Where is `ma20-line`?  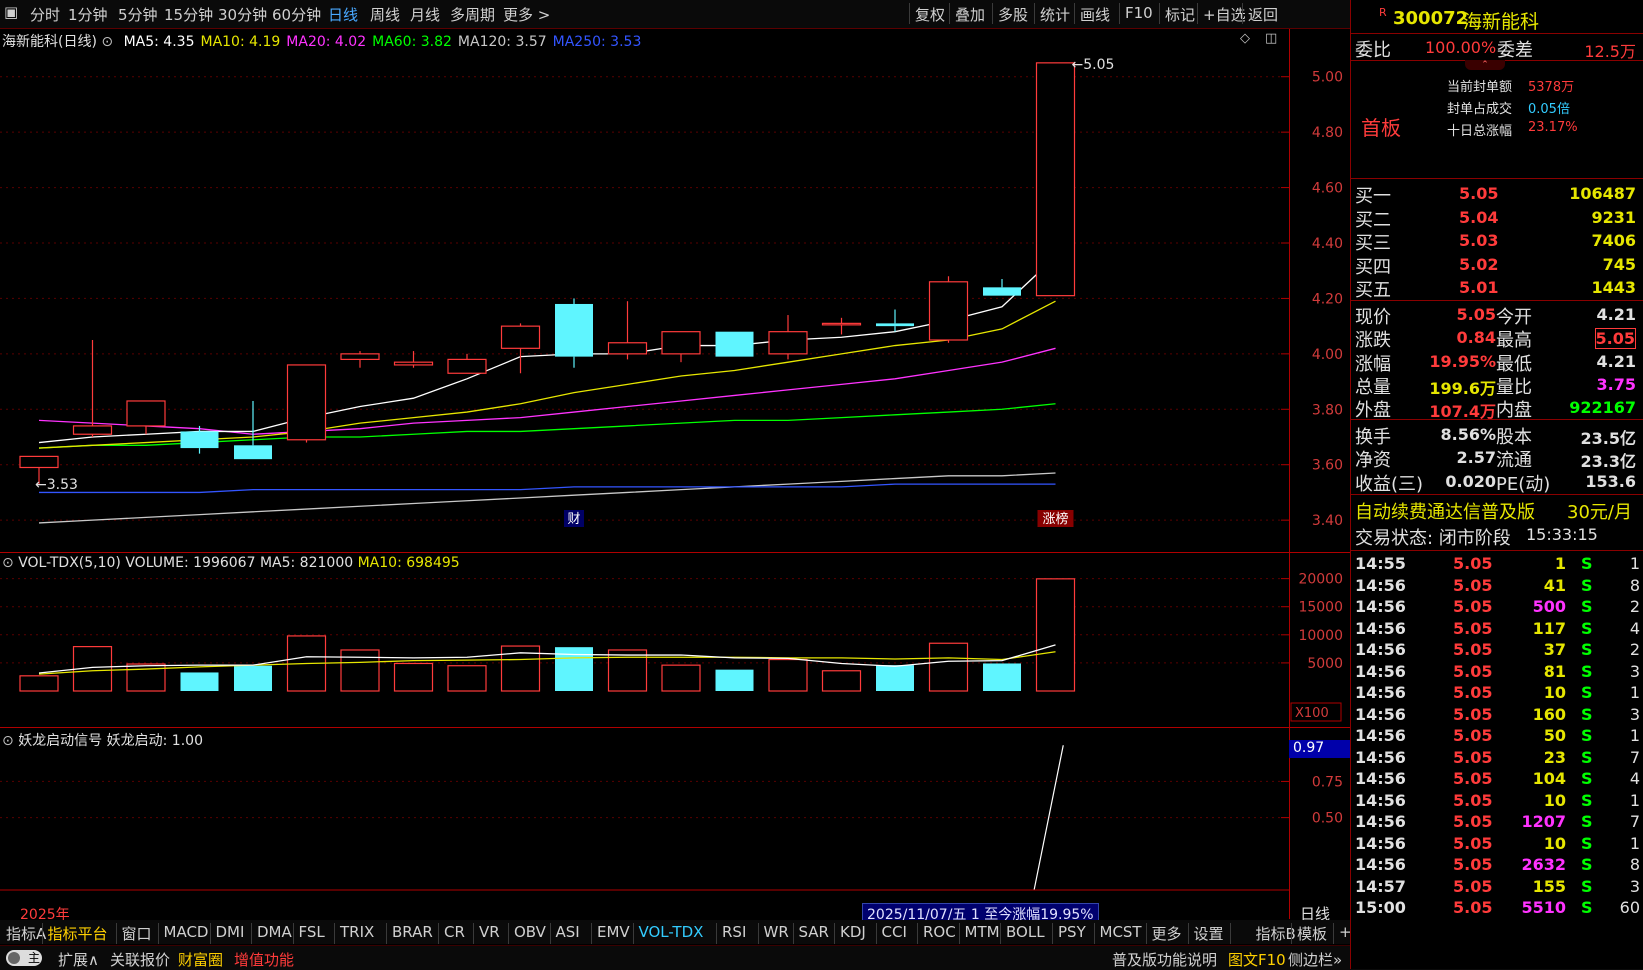 ma20-line is located at coordinates (547, 391).